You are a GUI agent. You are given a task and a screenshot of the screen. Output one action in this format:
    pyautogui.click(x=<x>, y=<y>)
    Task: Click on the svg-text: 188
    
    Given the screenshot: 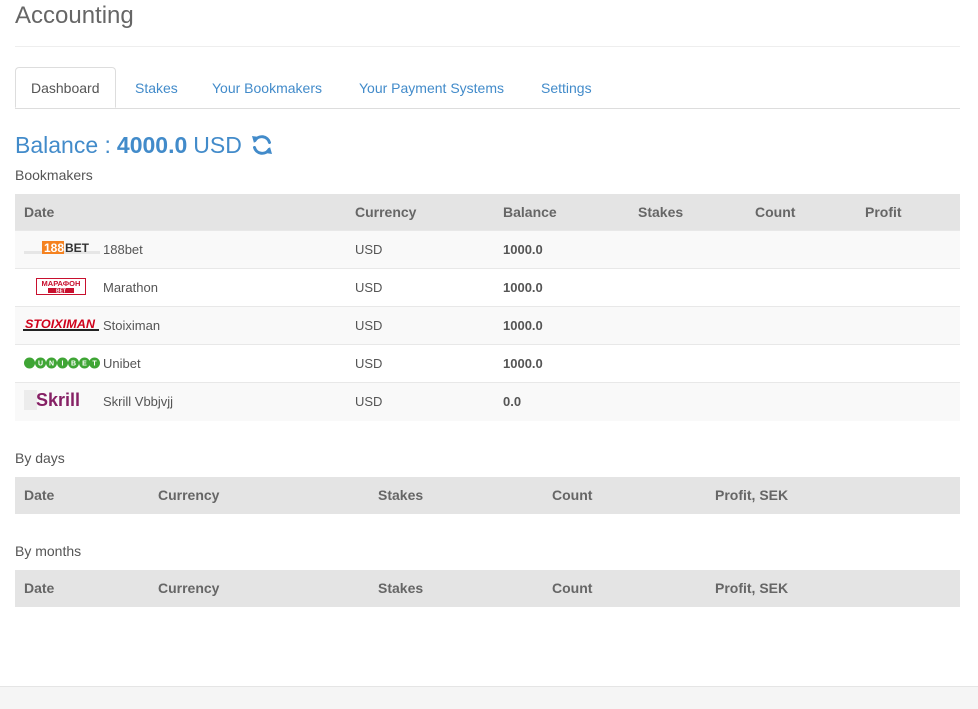 What is the action you would take?
    pyautogui.click(x=54, y=248)
    